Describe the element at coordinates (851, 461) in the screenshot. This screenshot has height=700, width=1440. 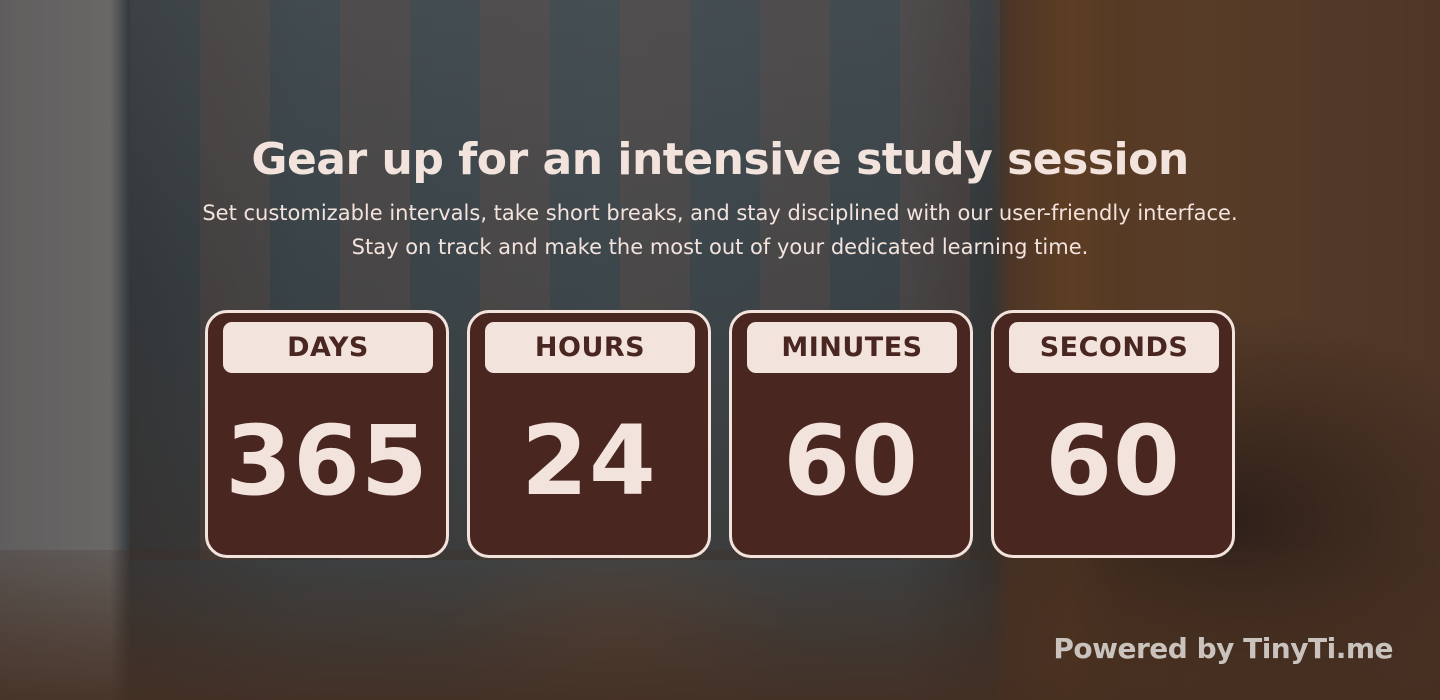
I see `minutes-value: 60` at that location.